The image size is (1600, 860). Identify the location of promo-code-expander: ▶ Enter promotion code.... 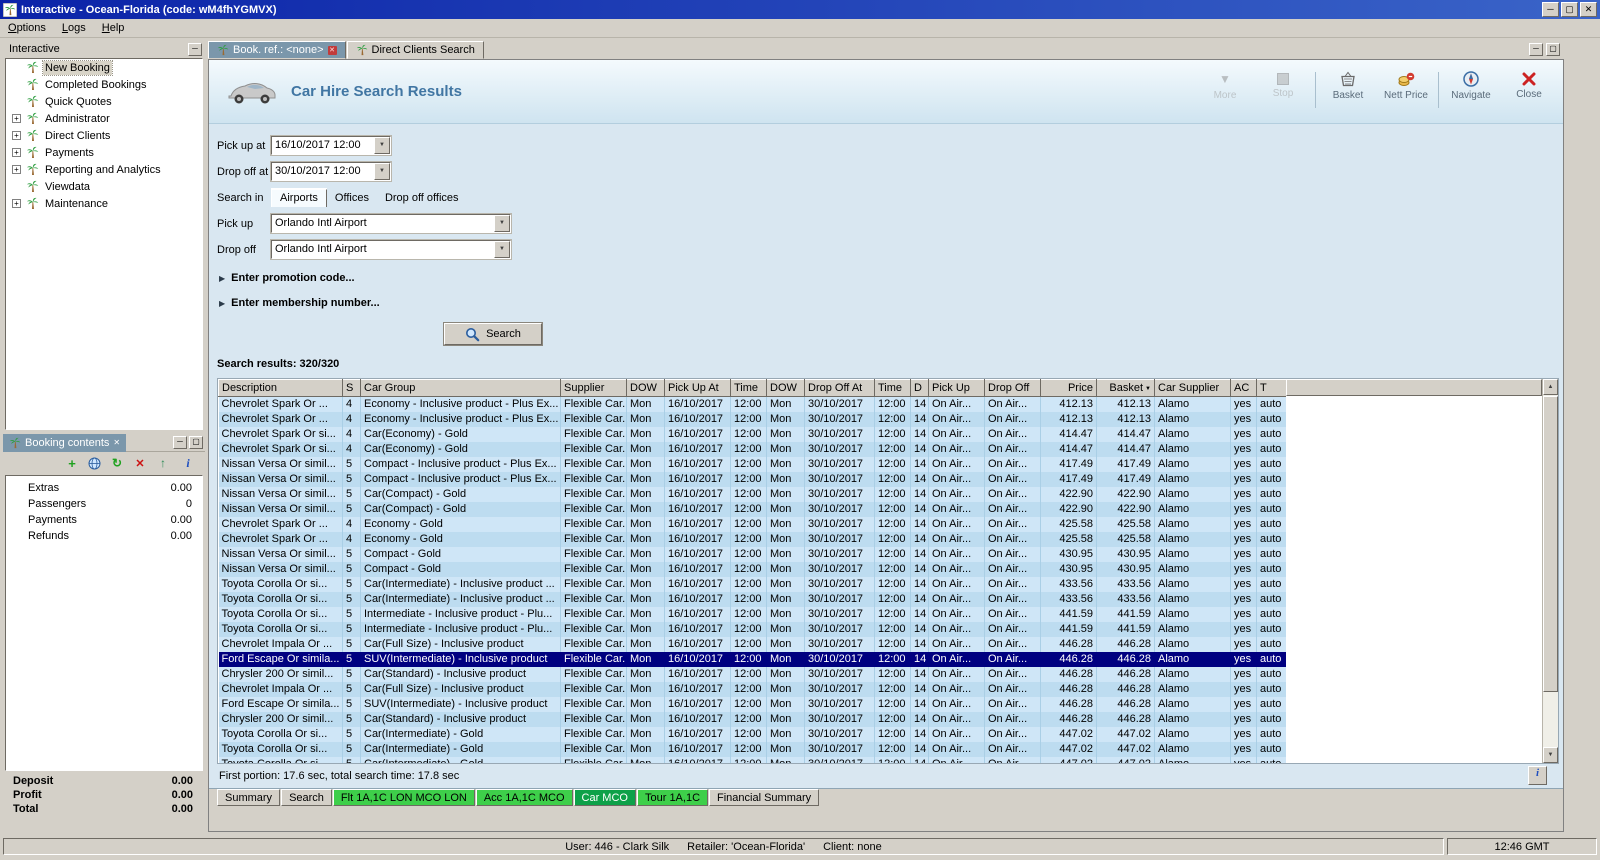
(891, 278).